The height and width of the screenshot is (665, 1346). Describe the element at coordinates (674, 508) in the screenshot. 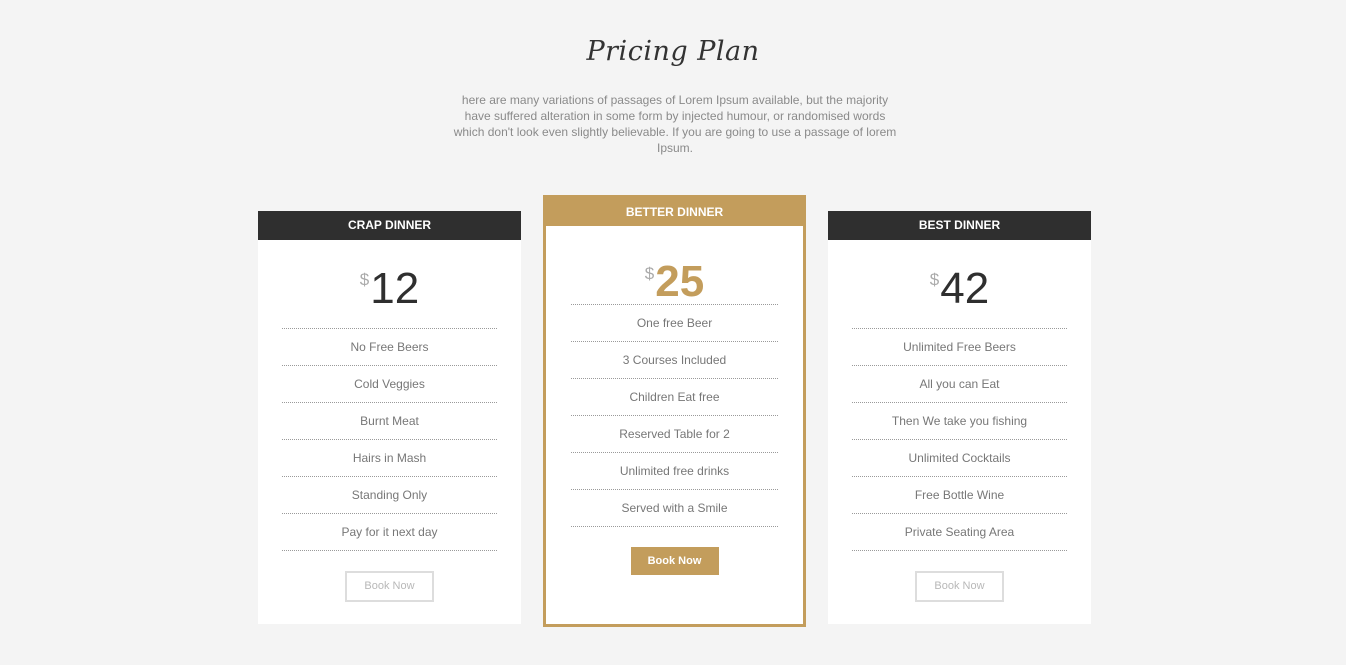

I see `feature-item: Served with a Smile` at that location.